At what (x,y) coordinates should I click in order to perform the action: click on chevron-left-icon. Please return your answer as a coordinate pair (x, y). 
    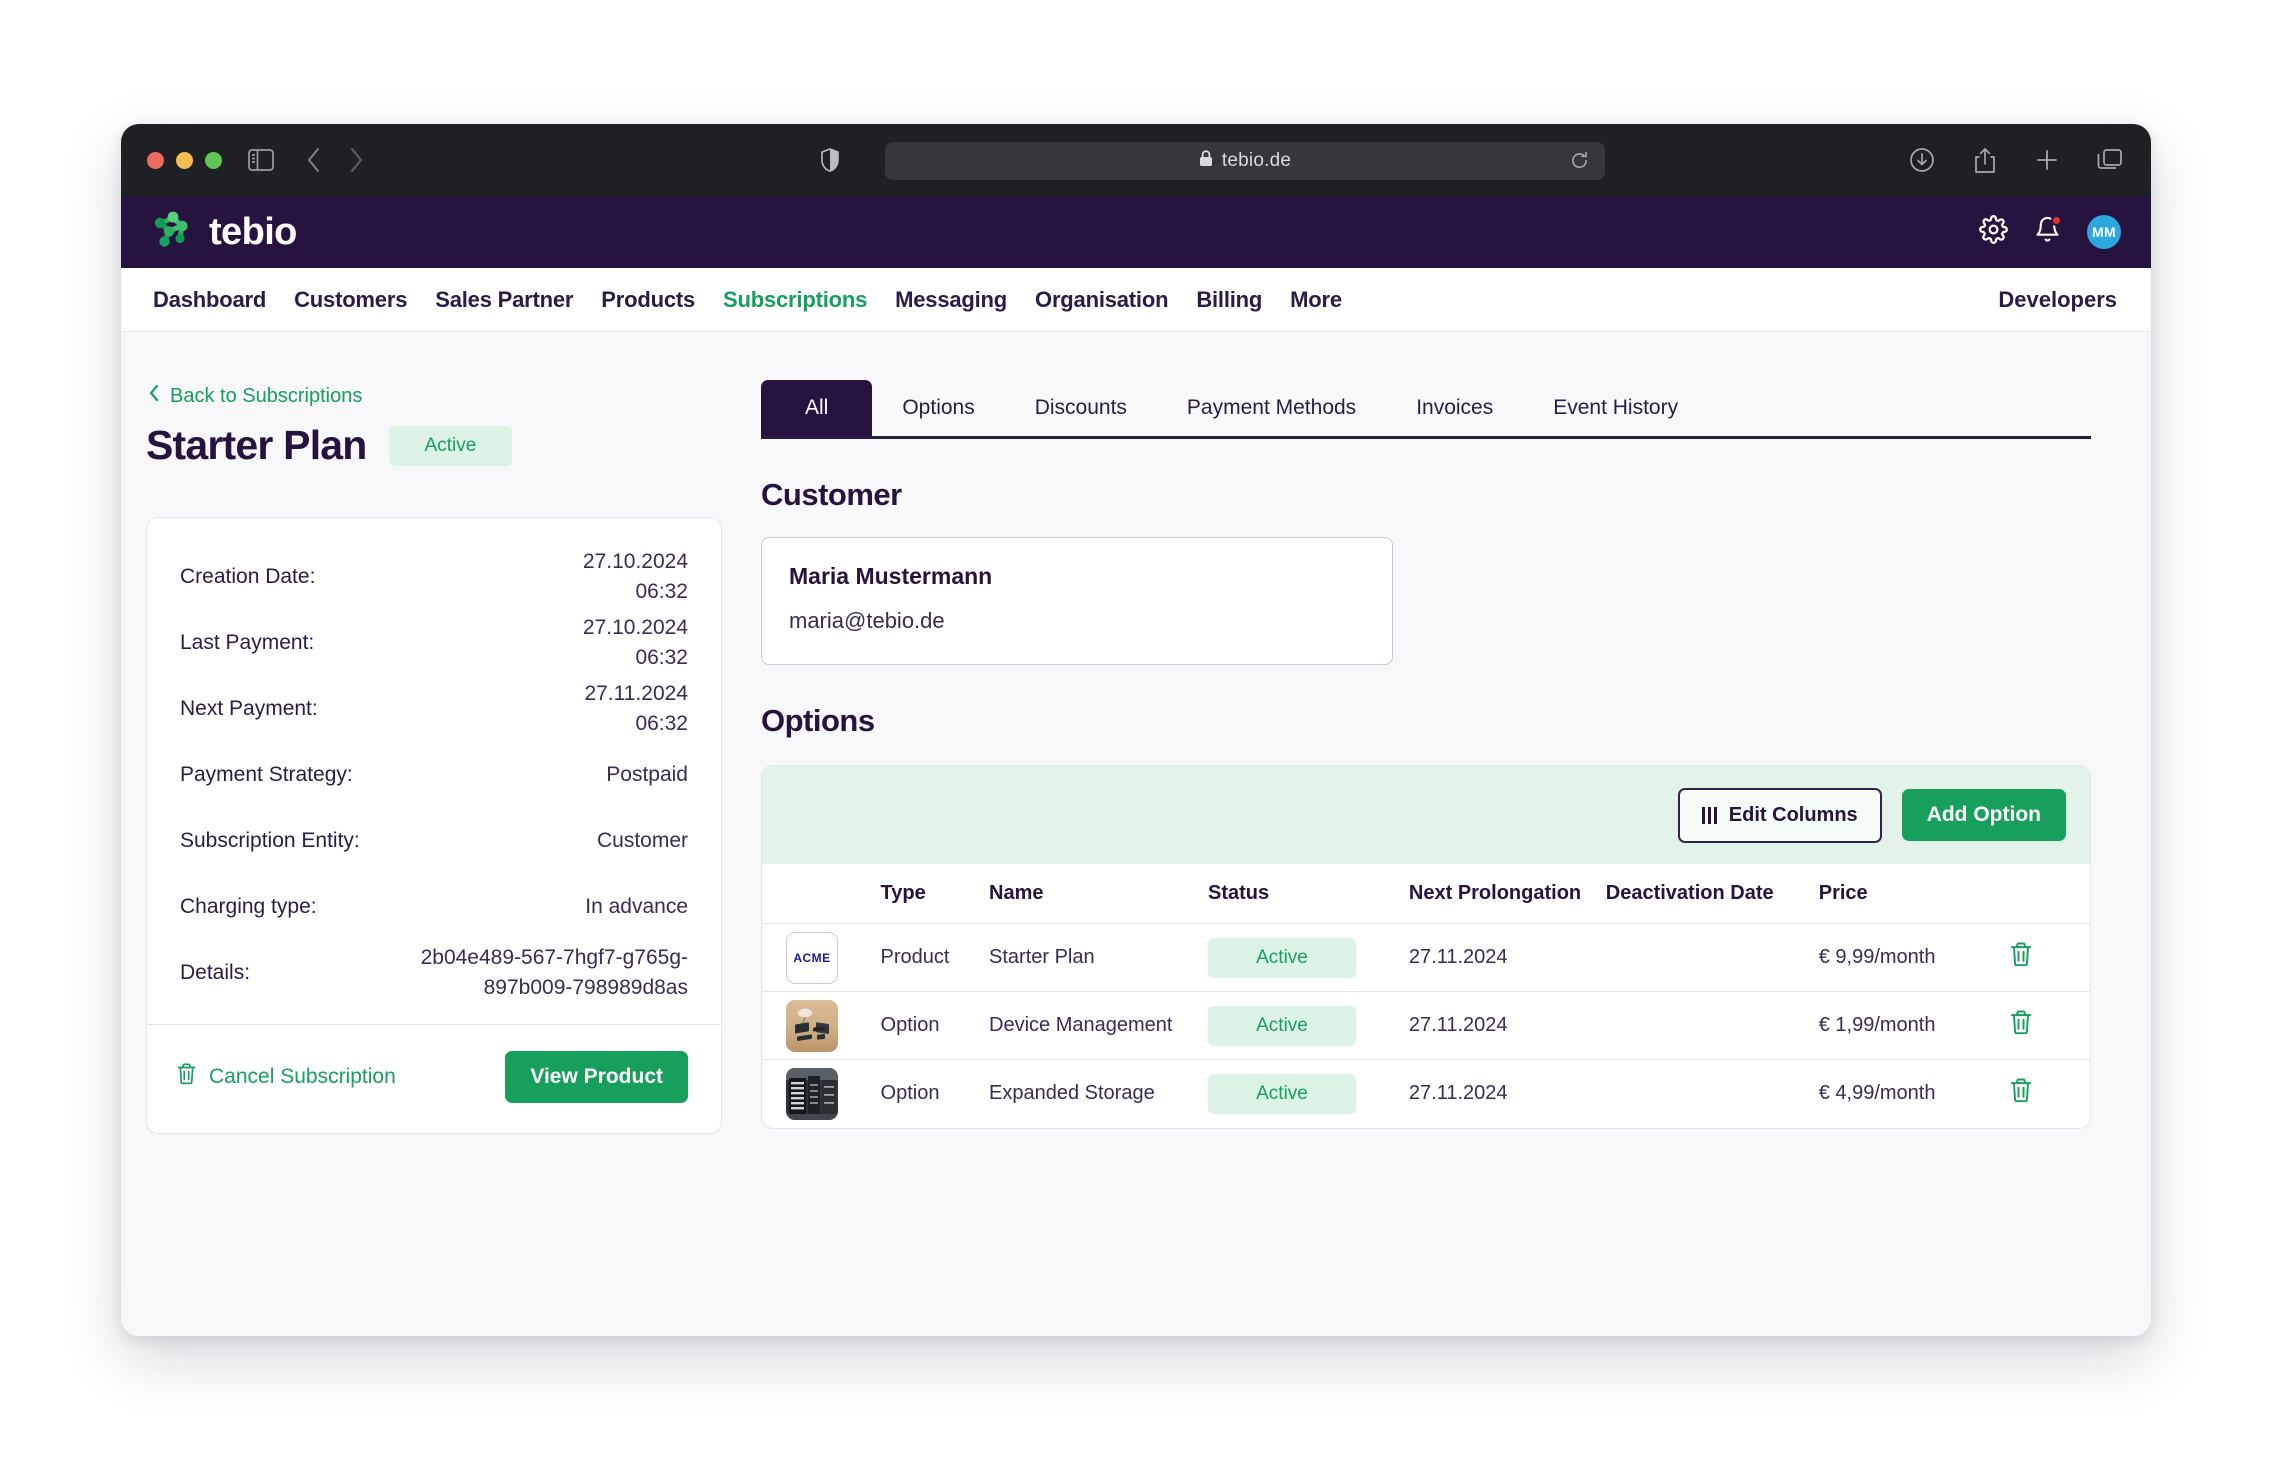
    Looking at the image, I should click on (154, 396).